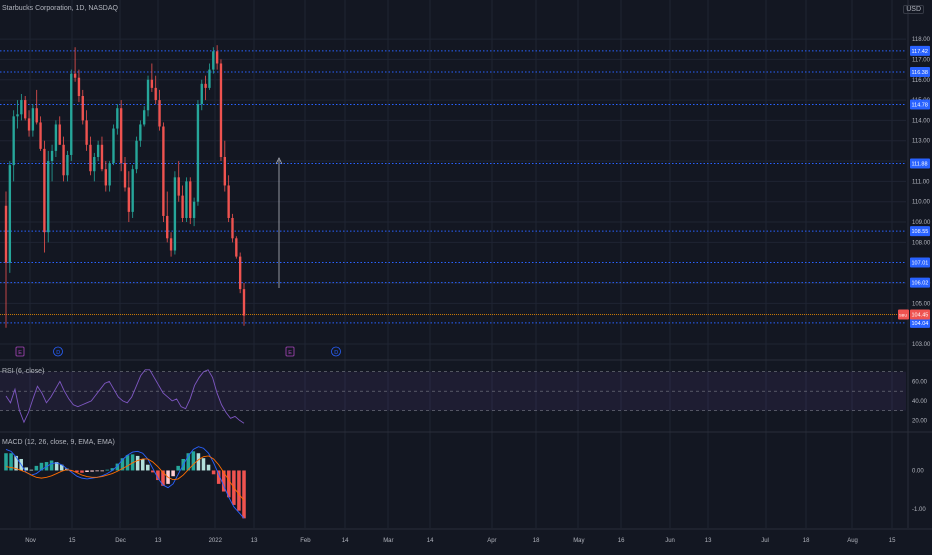 This screenshot has height=555, width=932. What do you see at coordinates (913, 9) in the screenshot?
I see `currency-label: USD` at bounding box center [913, 9].